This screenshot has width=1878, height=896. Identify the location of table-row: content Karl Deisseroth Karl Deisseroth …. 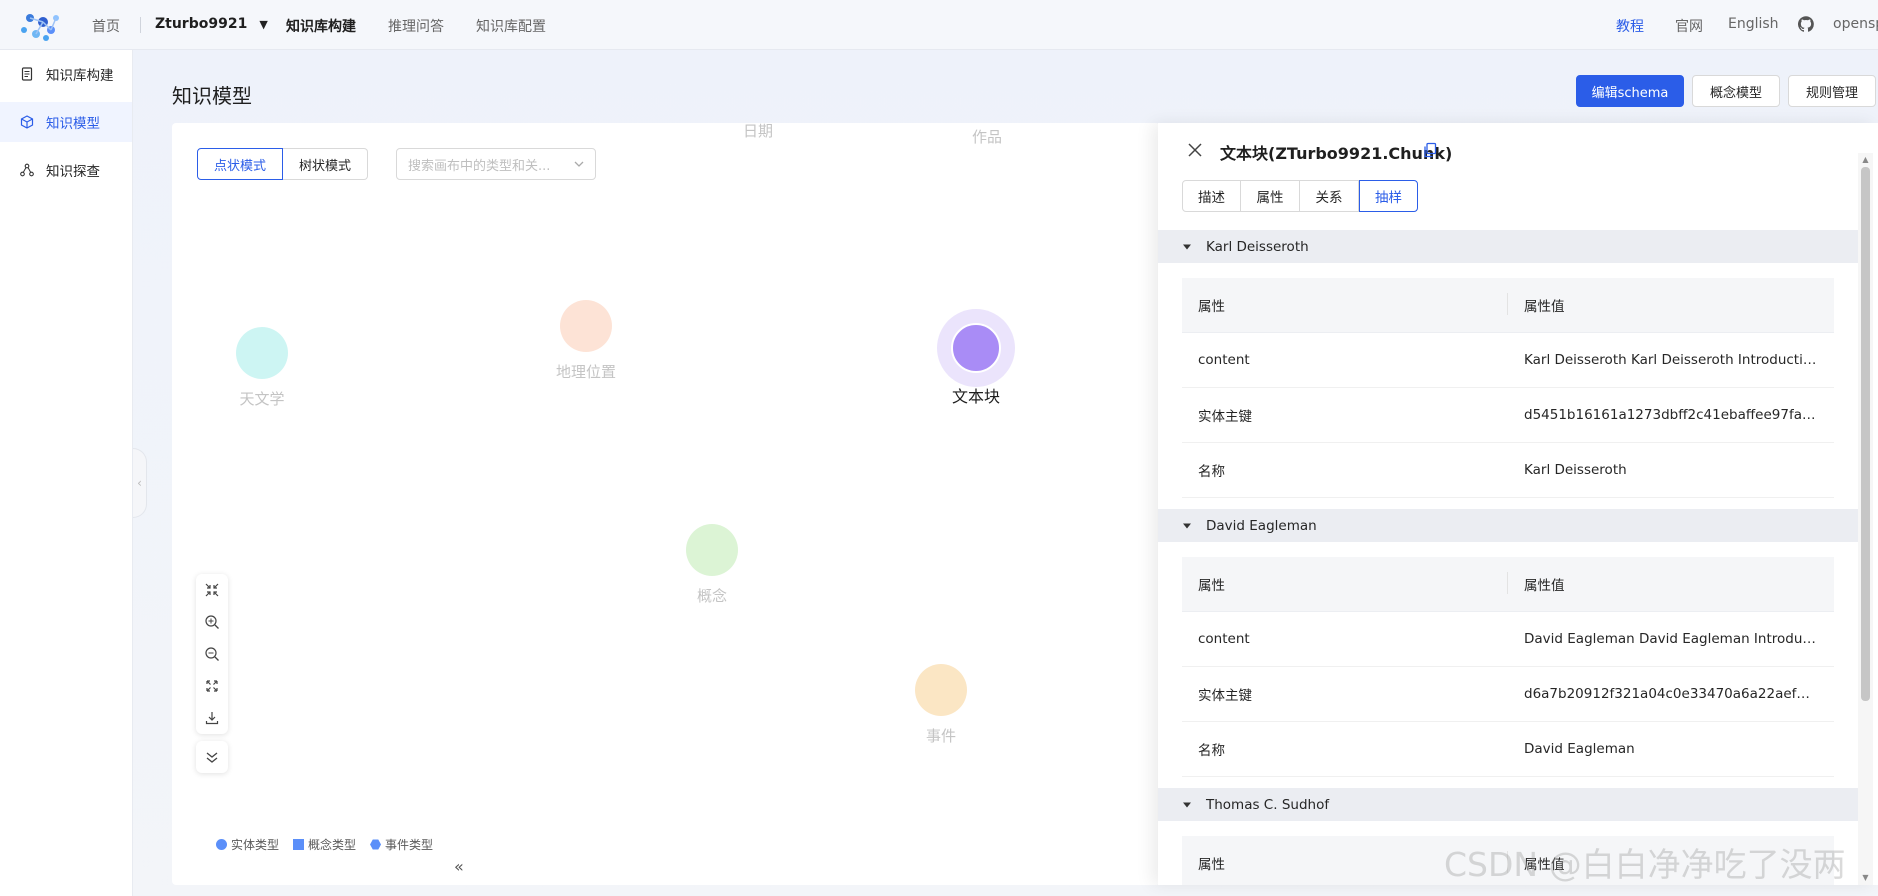
(1508, 360).